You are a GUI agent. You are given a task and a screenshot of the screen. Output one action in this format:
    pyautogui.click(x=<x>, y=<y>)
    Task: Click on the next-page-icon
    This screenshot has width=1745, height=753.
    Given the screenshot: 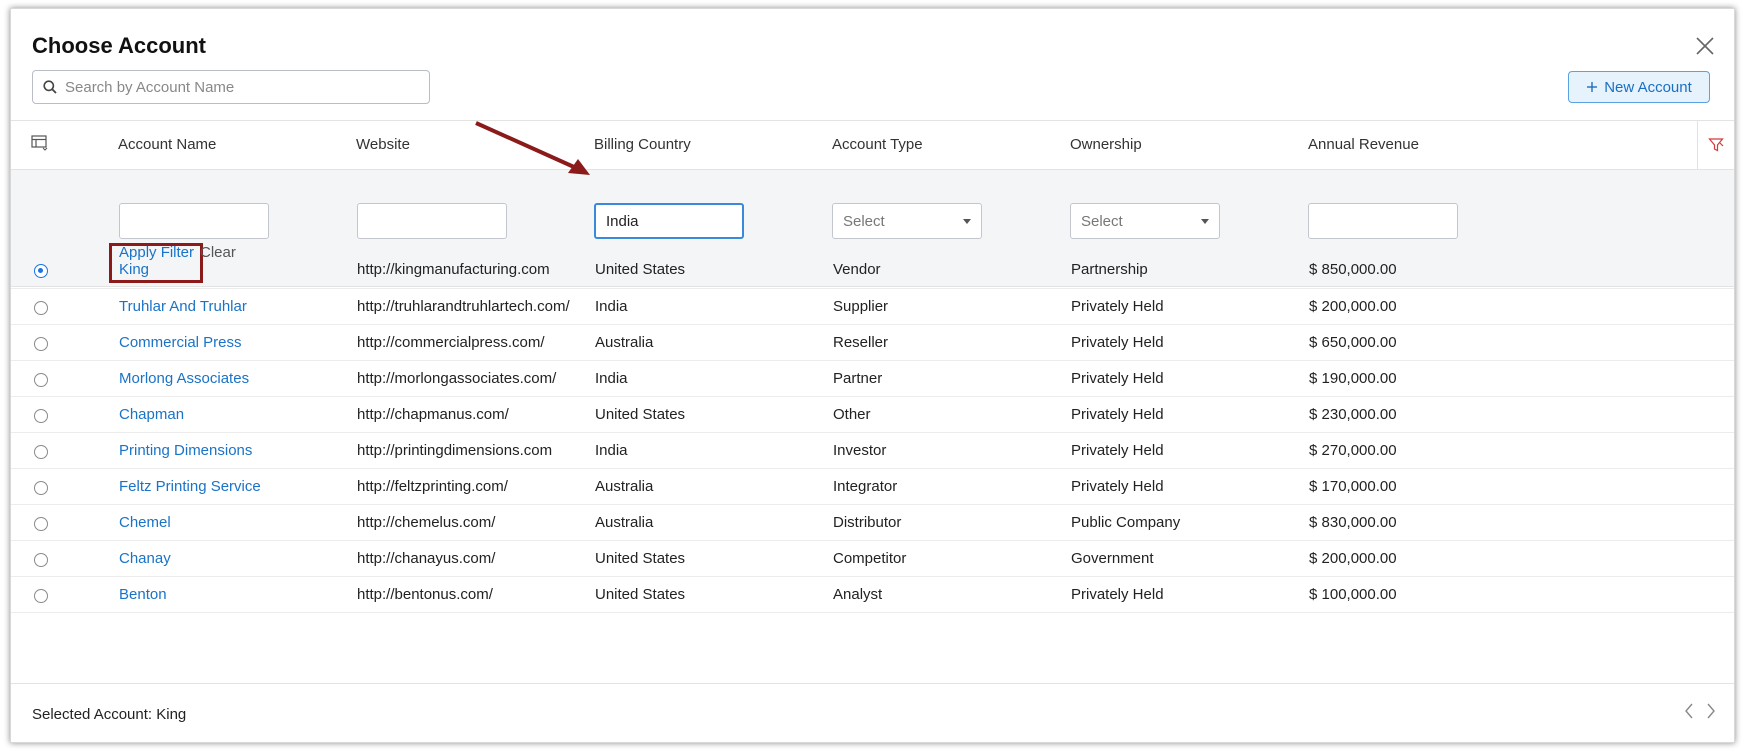 What is the action you would take?
    pyautogui.click(x=1711, y=713)
    